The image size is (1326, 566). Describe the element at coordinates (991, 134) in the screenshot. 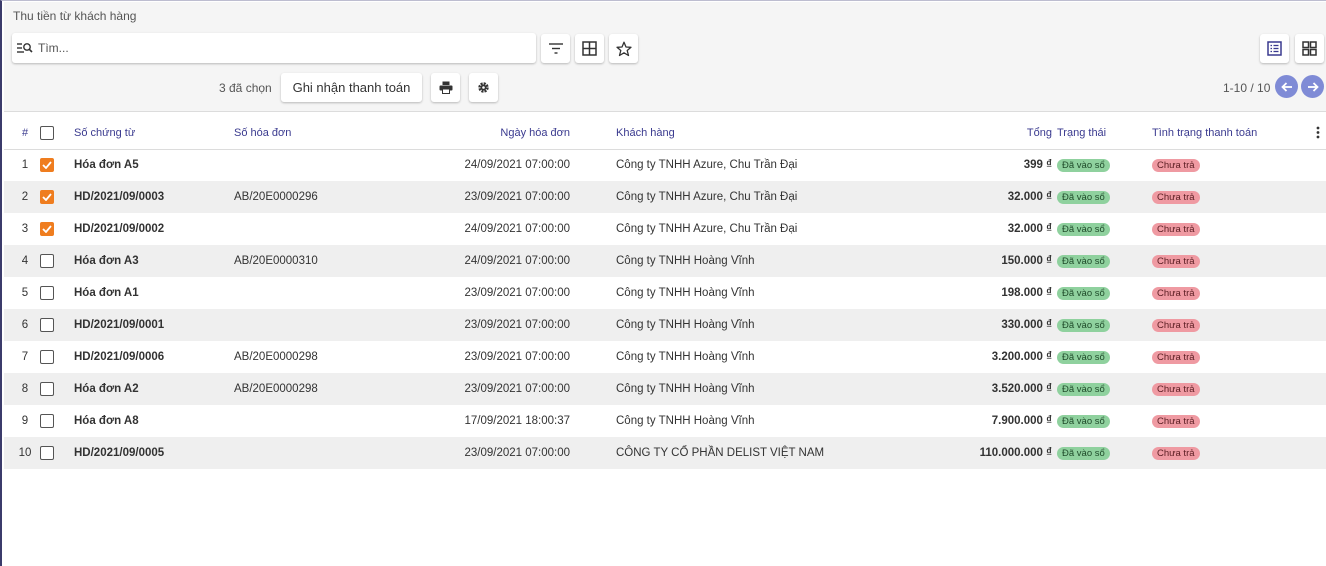

I see `column-header-total: Tổng` at that location.